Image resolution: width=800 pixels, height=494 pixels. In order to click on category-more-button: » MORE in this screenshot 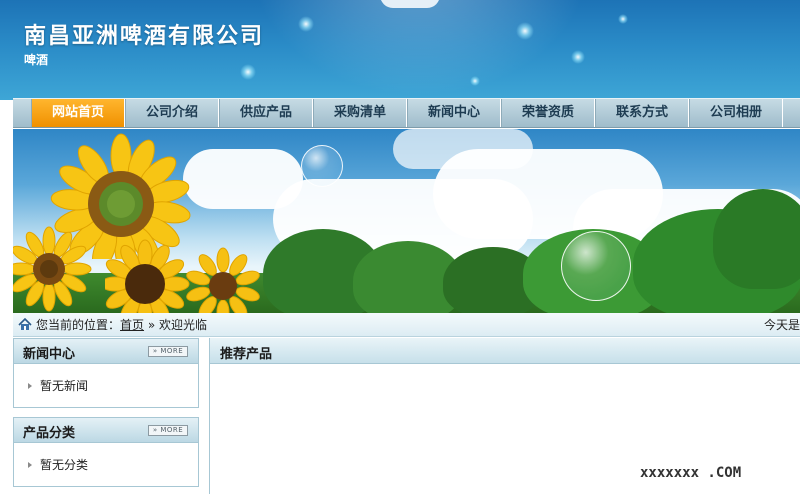, I will do `click(168, 430)`.